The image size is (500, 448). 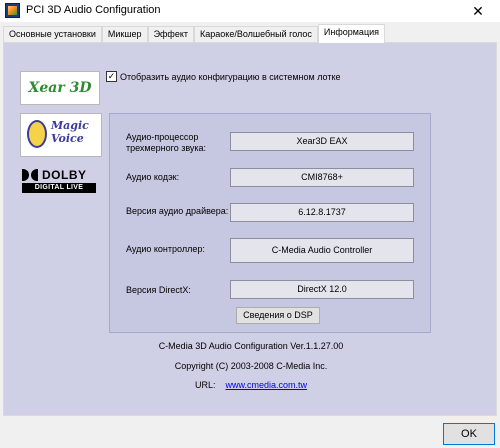 What do you see at coordinates (322, 212) in the screenshot?
I see `driver-value: 6.12.8.1737` at bounding box center [322, 212].